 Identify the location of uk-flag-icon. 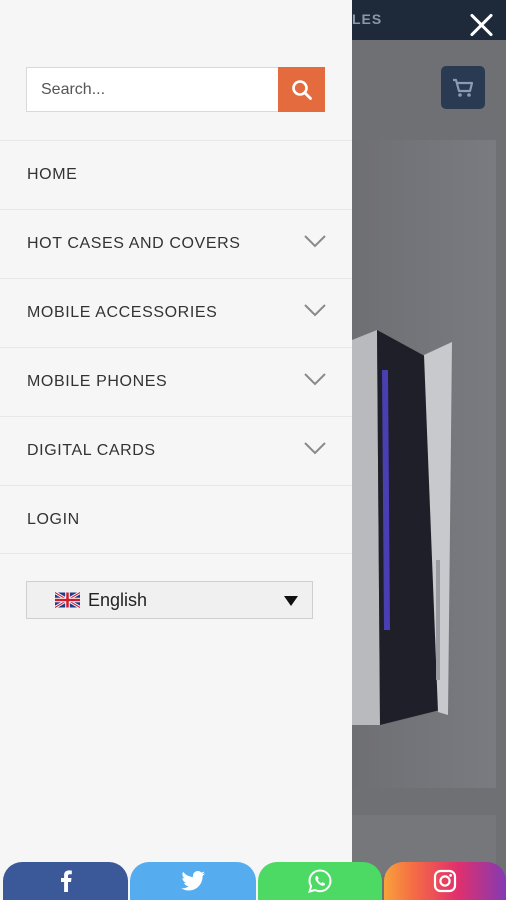
(67, 600).